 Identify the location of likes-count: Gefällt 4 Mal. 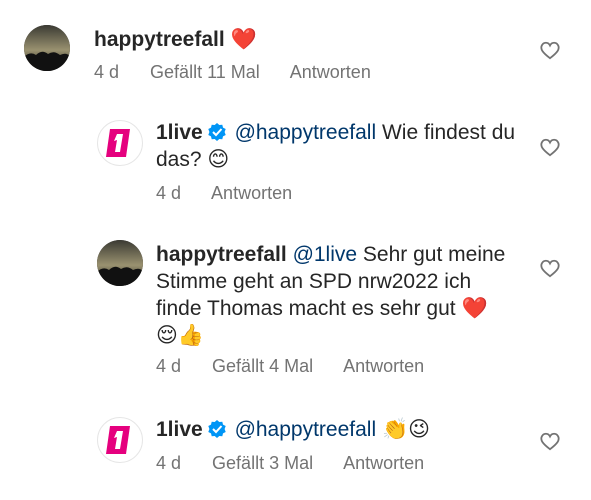
(262, 366).